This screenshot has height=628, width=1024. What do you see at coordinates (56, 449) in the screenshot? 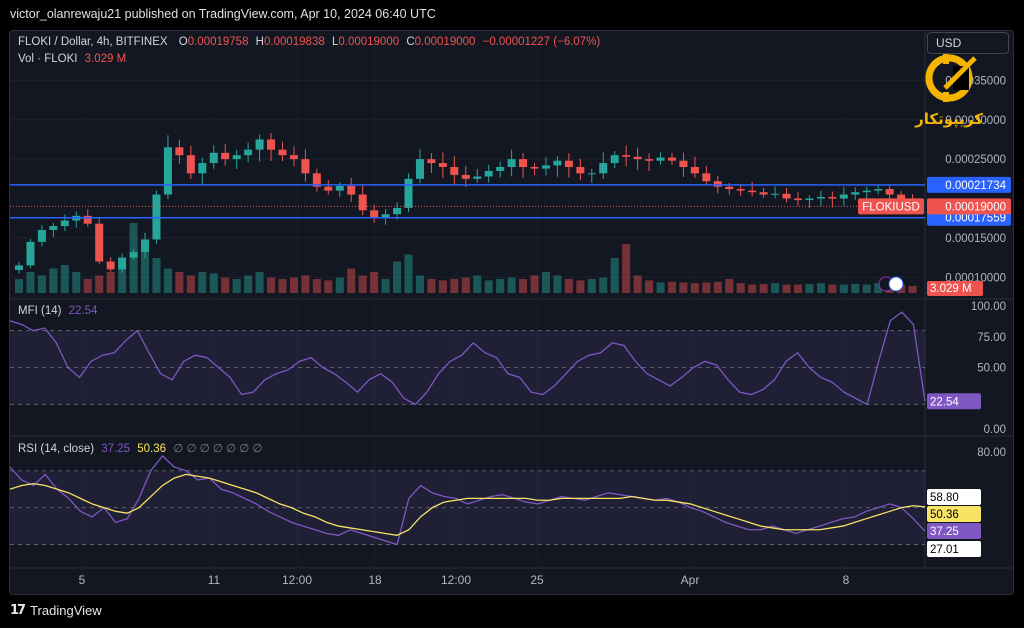
I see `rsi-label: RSI (14, close)` at bounding box center [56, 449].